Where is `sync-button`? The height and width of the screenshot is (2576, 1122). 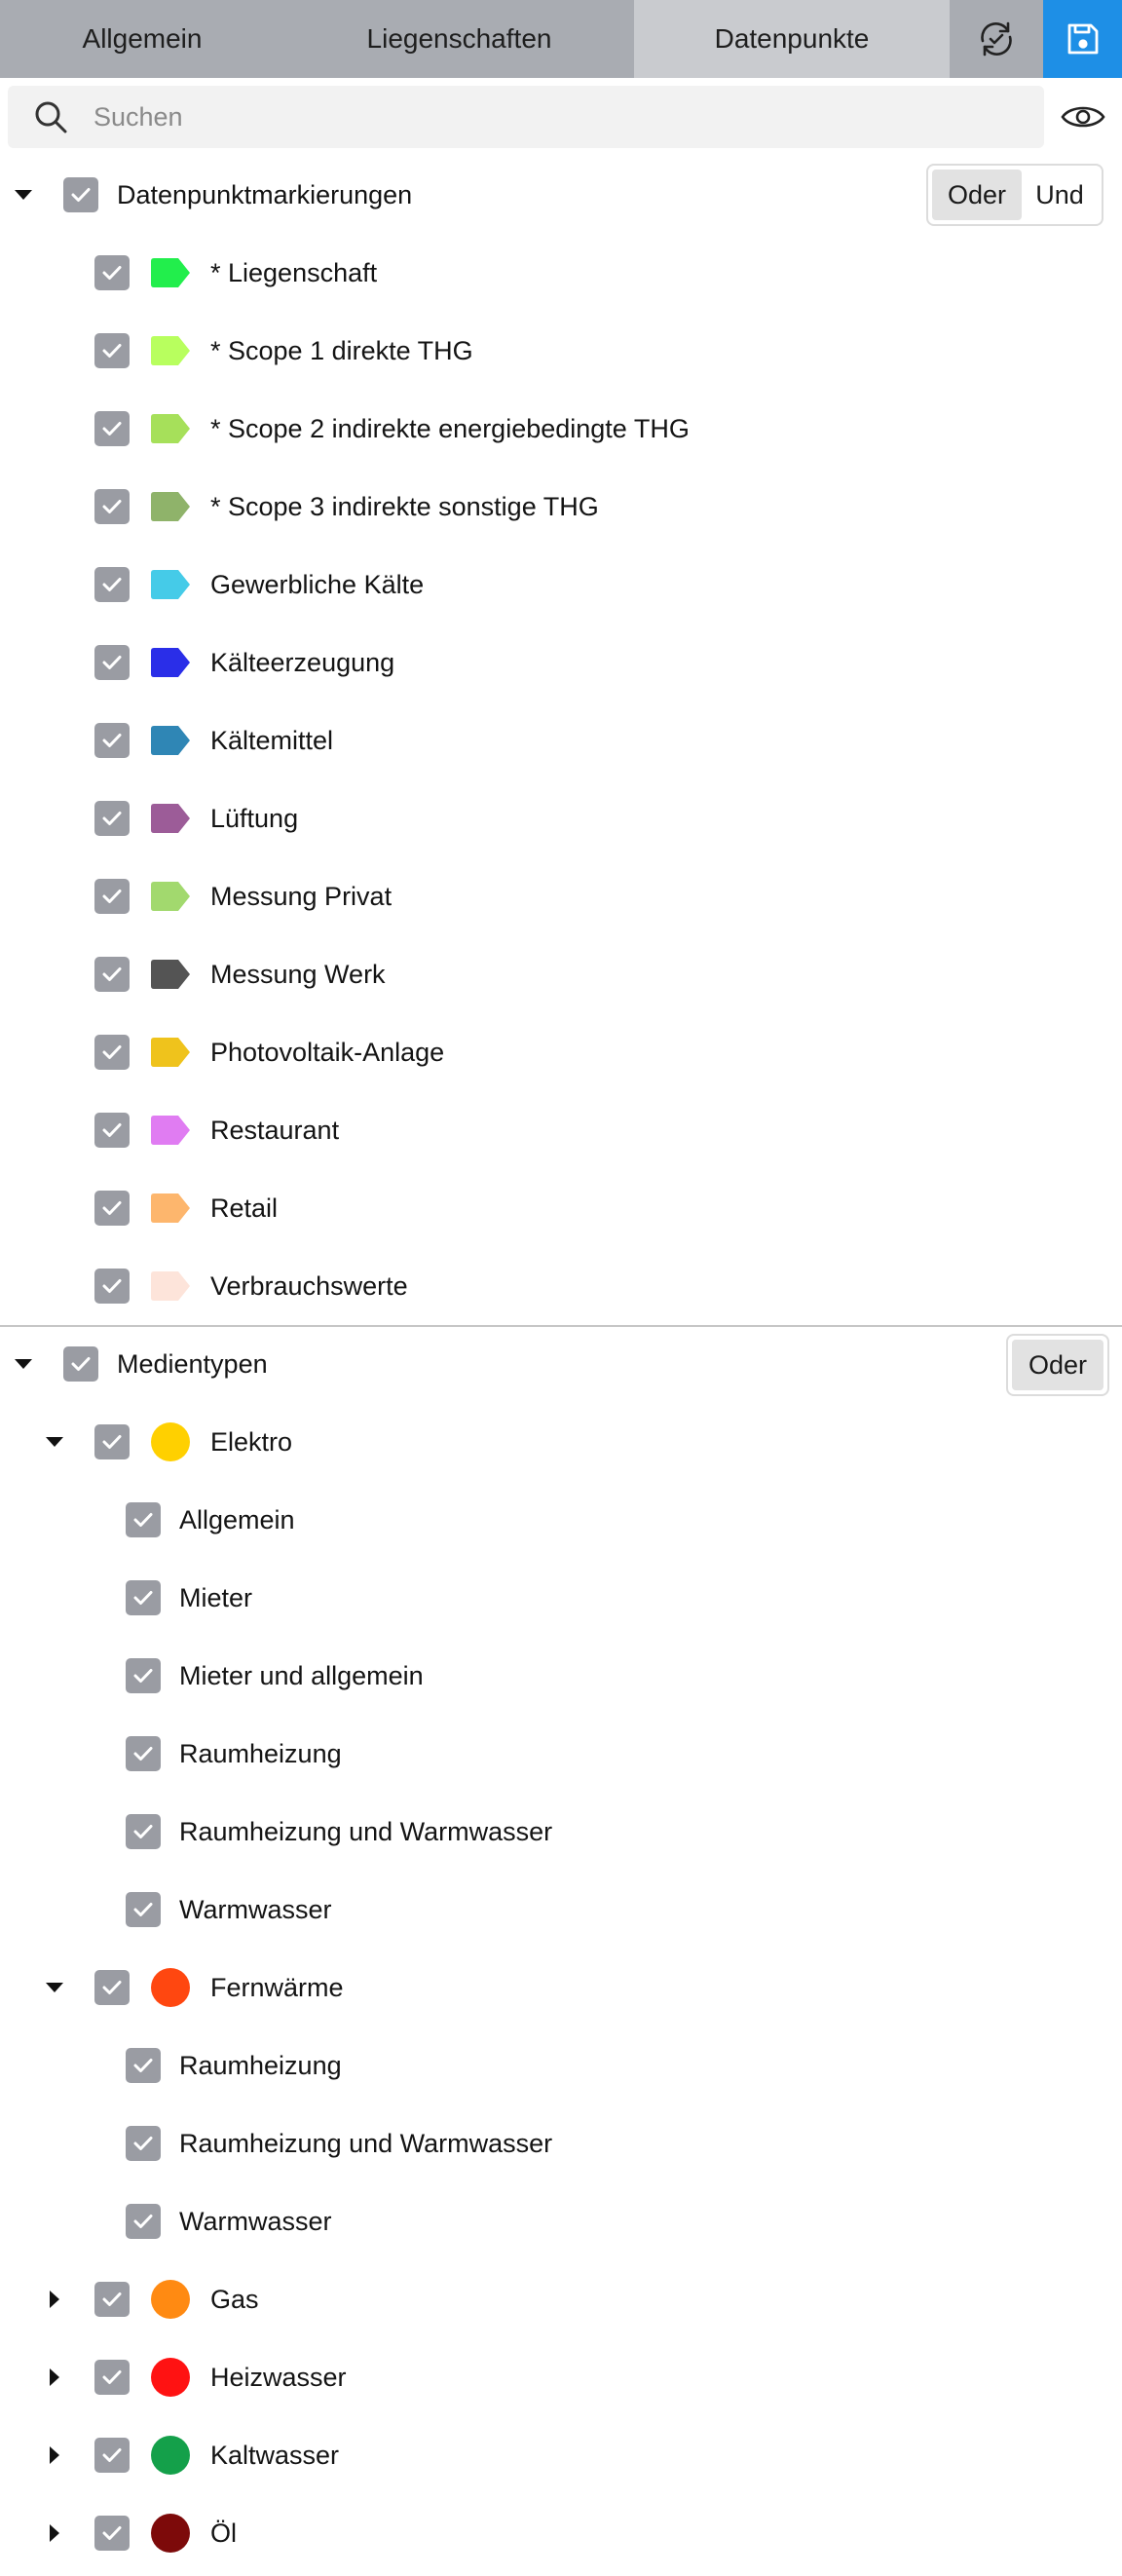
sync-button is located at coordinates (997, 39).